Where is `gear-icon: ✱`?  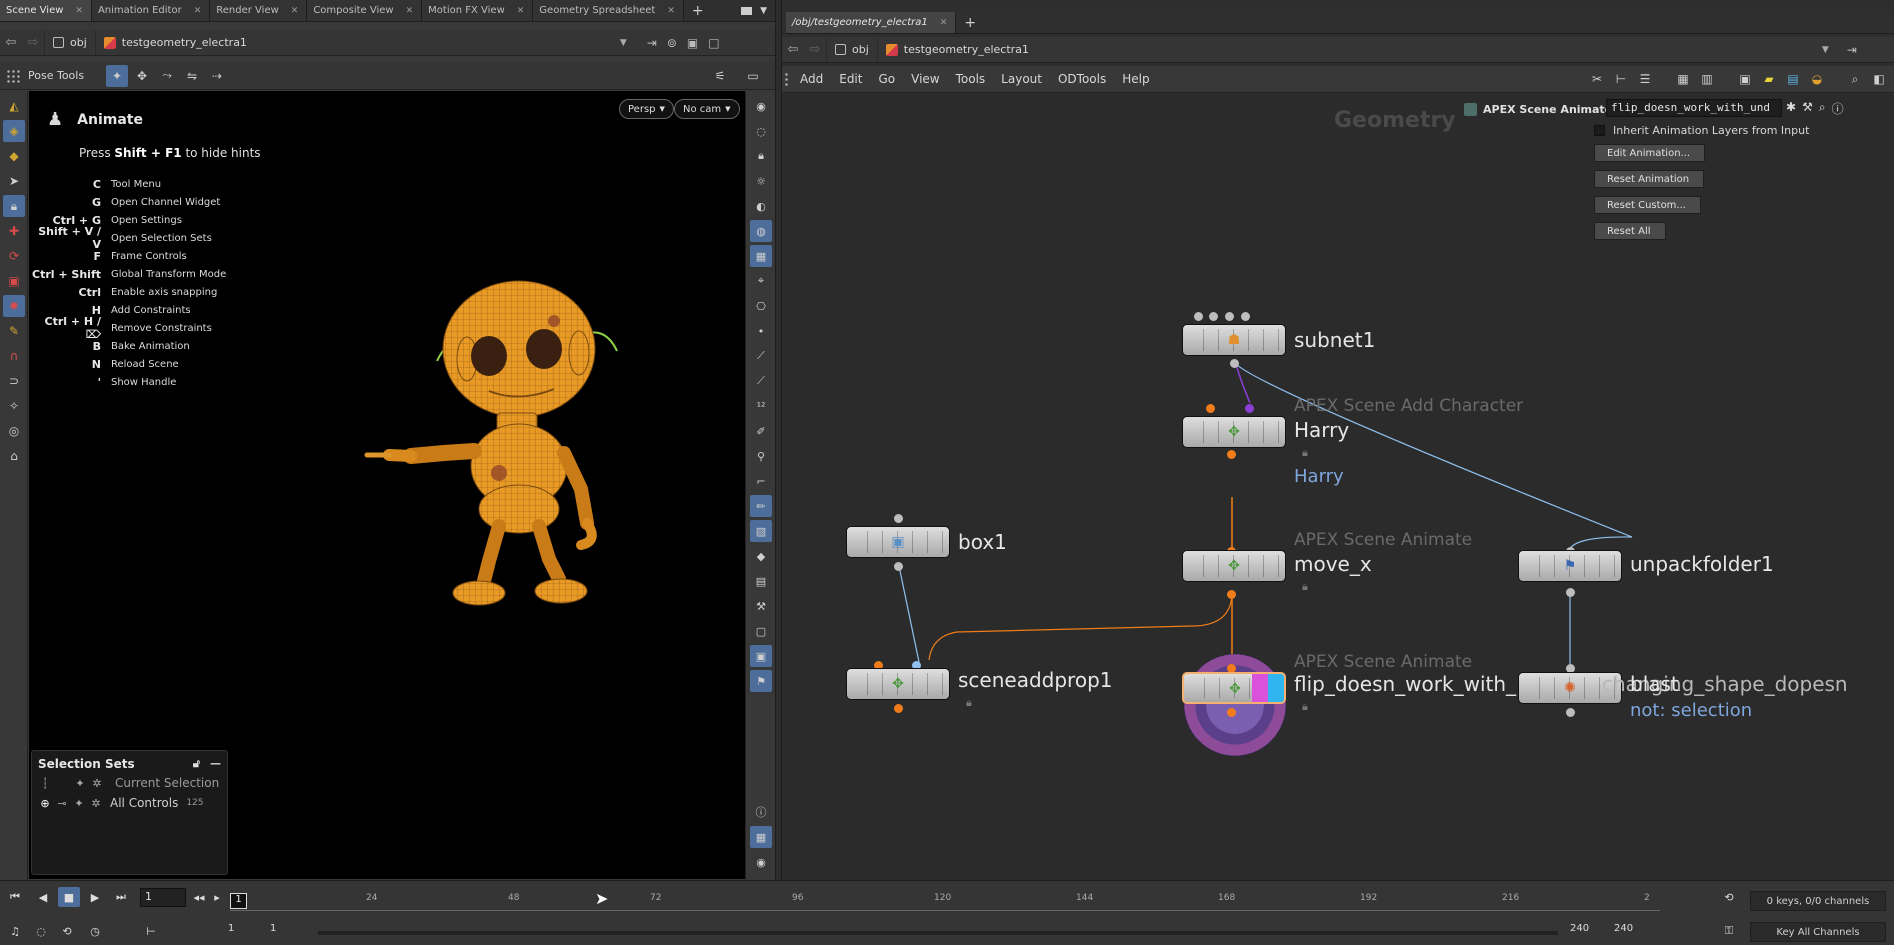
gear-icon: ✱ is located at coordinates (1791, 108).